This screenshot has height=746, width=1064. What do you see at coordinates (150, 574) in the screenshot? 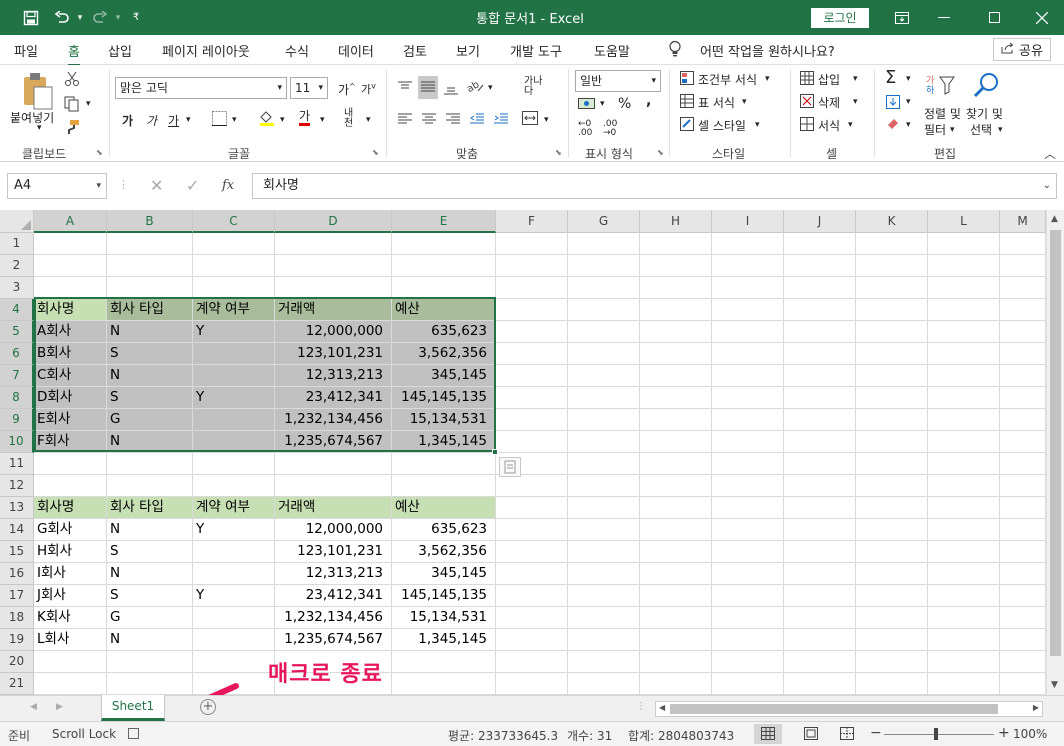
I see `cell-b16: N` at bounding box center [150, 574].